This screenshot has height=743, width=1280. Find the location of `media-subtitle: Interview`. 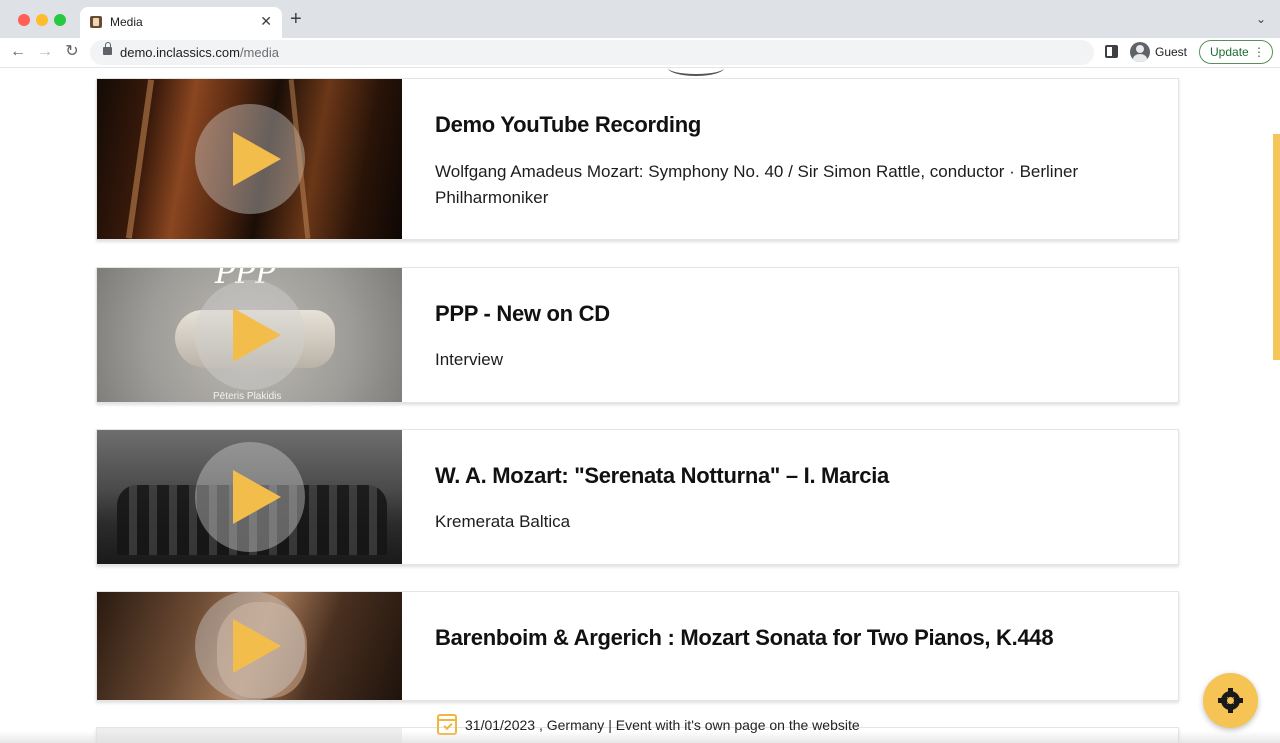

media-subtitle: Interview is located at coordinates (469, 359).